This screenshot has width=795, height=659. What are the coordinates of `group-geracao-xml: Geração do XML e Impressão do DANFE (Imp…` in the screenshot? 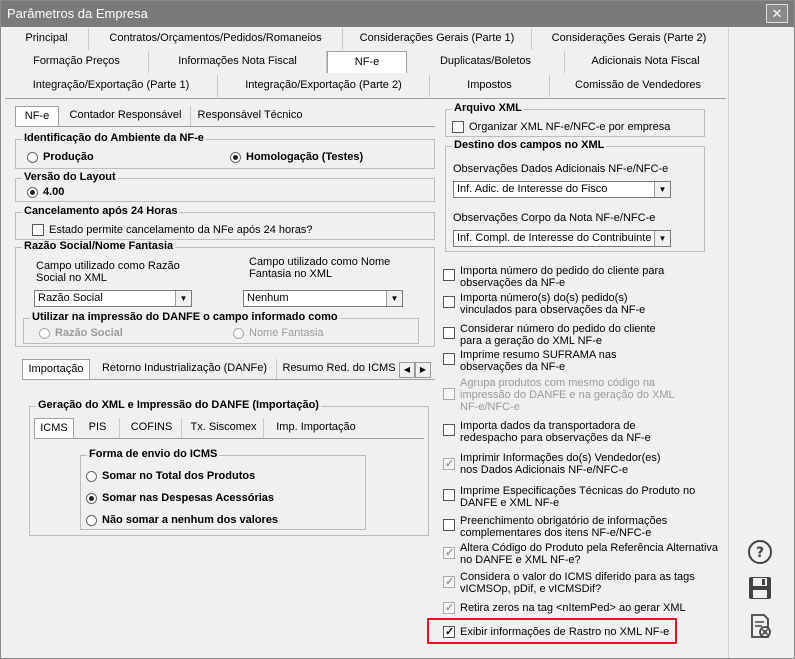 It's located at (229, 467).